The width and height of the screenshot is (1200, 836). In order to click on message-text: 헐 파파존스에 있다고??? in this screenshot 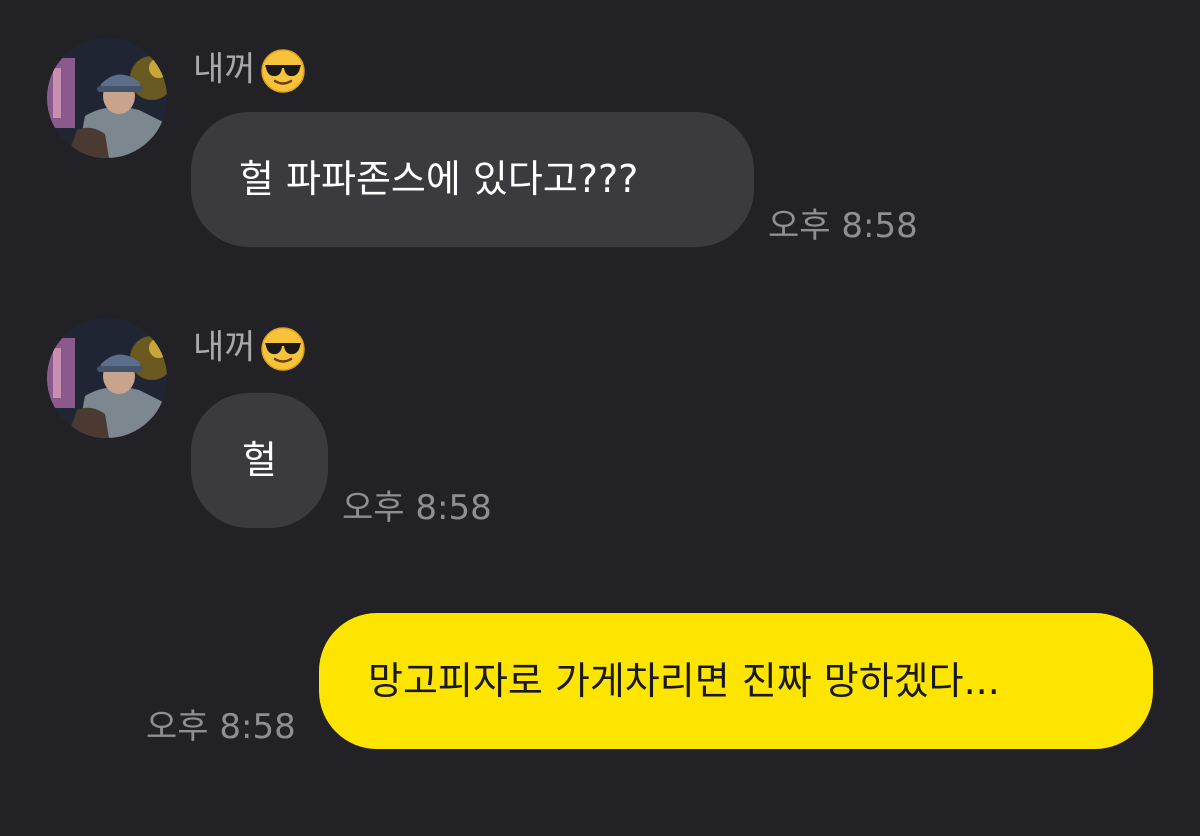, I will do `click(439, 179)`.